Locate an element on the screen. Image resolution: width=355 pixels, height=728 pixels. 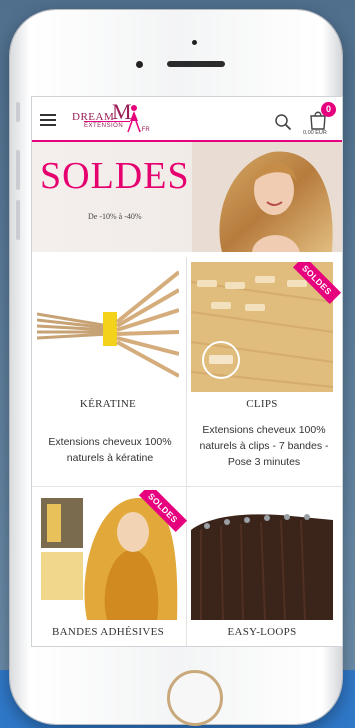
cart-total: 0,00 EUR is located at coordinates (315, 133).